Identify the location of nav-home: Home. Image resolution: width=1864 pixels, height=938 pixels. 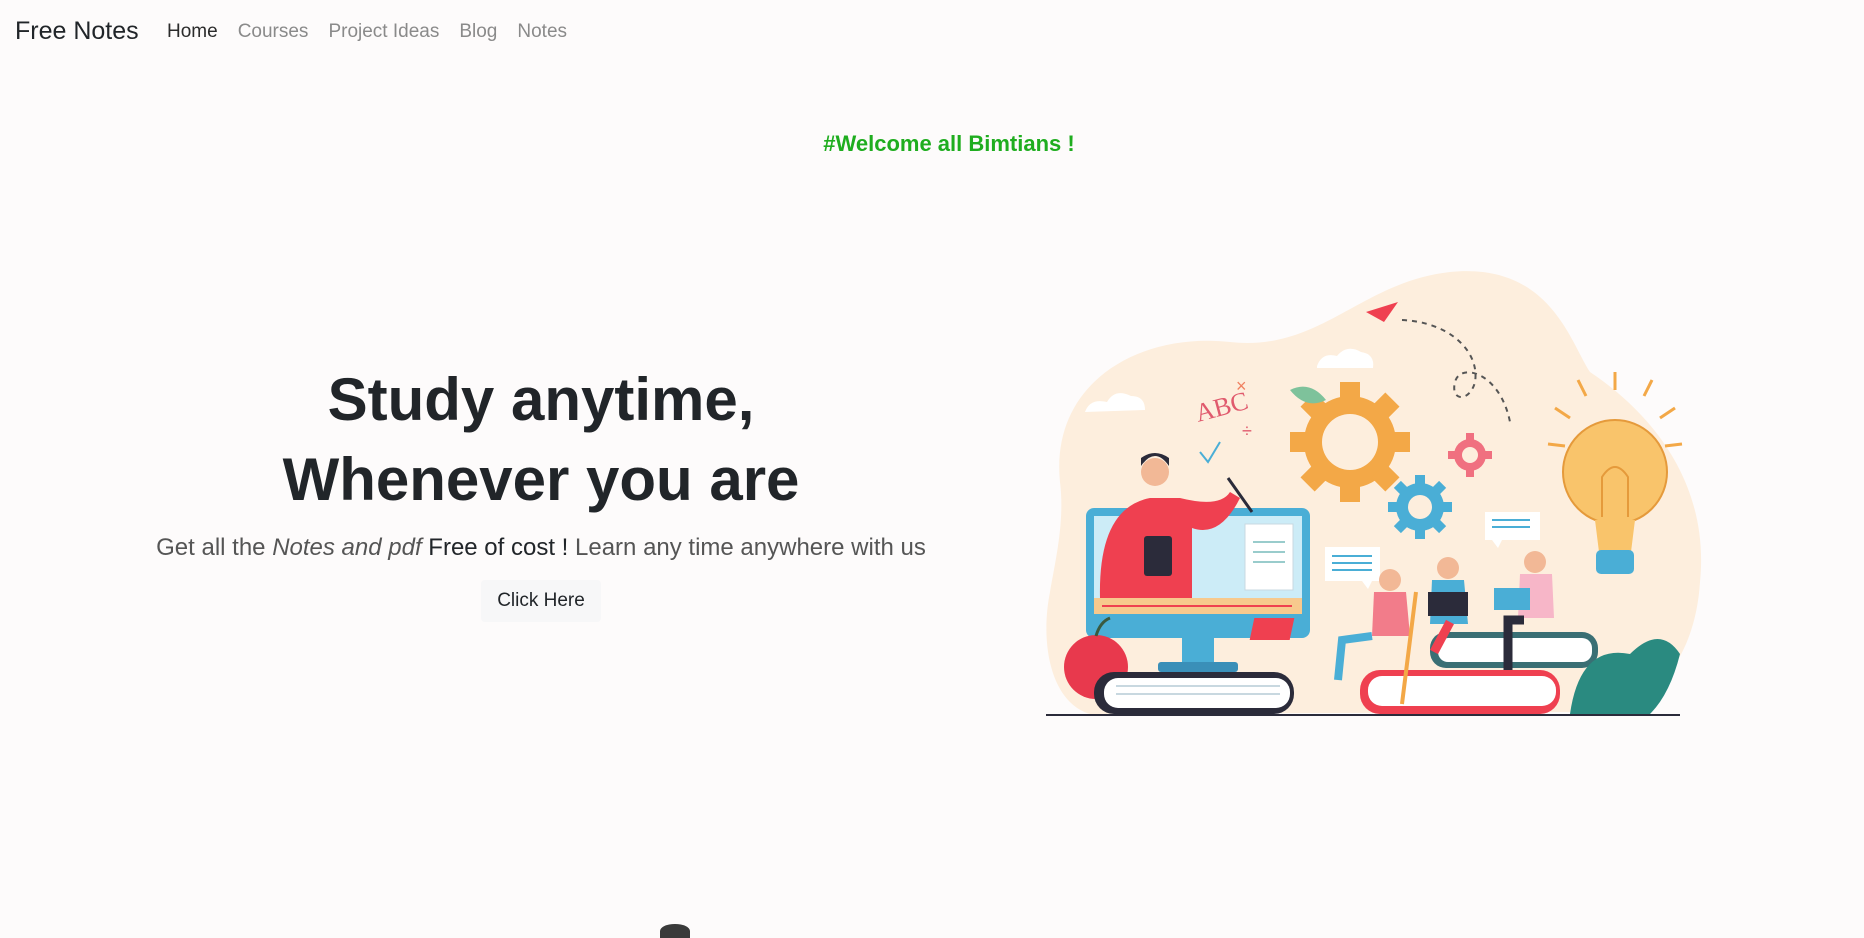
(192, 32).